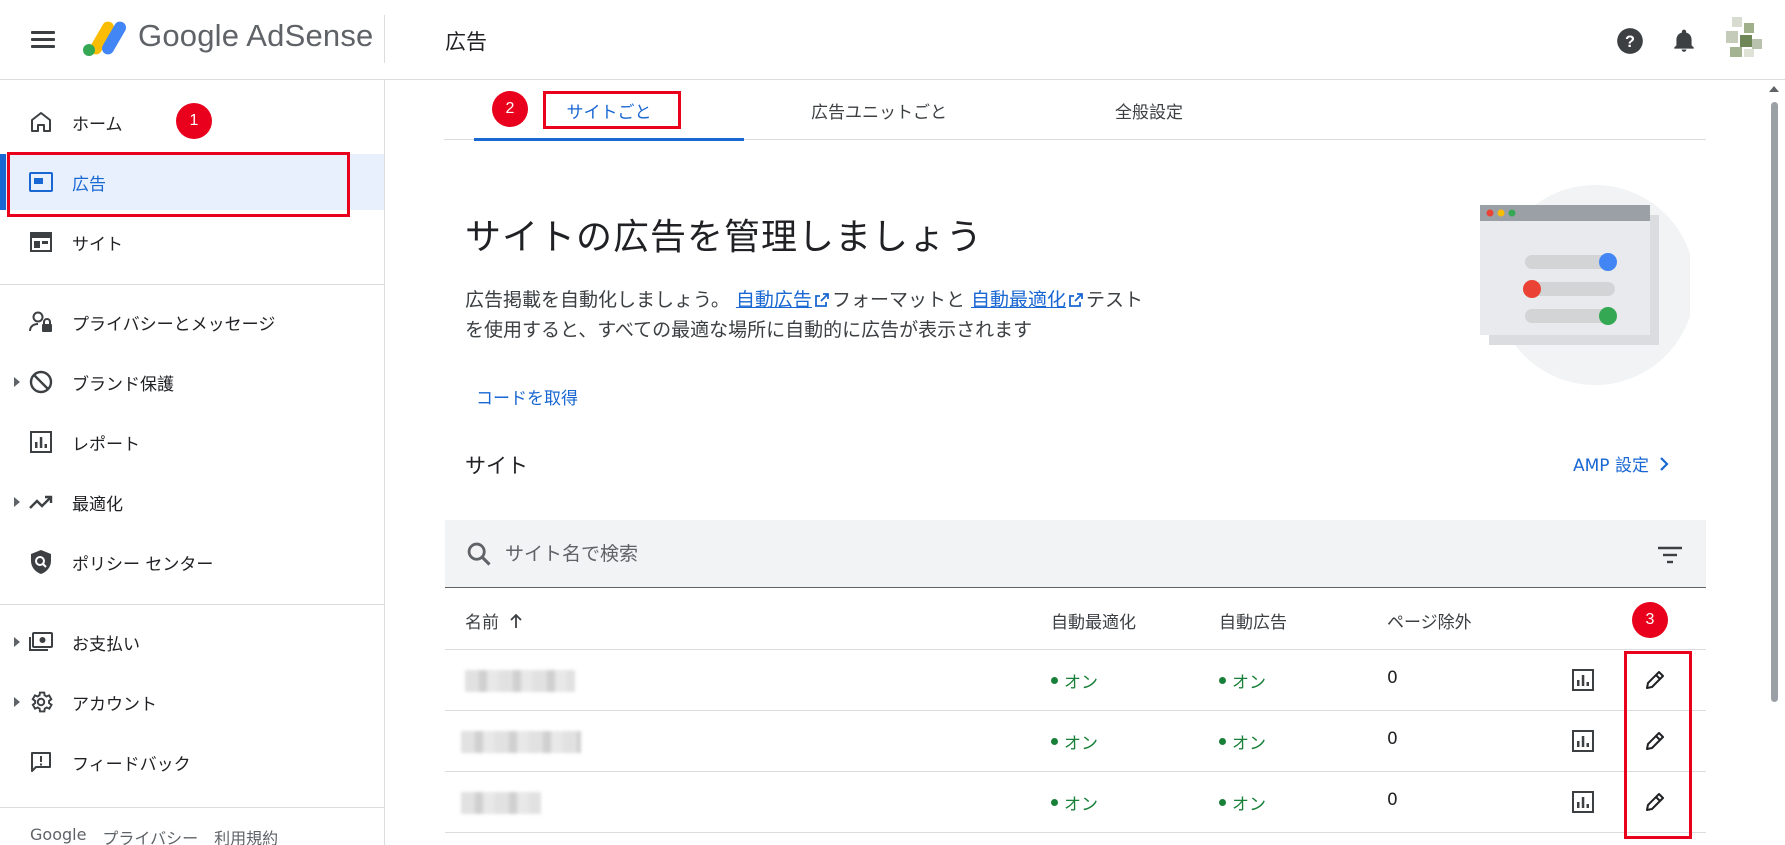 The image size is (1785, 845). What do you see at coordinates (150, 835) in the screenshot?
I see `footer-privacy-link: プライバシー` at bounding box center [150, 835].